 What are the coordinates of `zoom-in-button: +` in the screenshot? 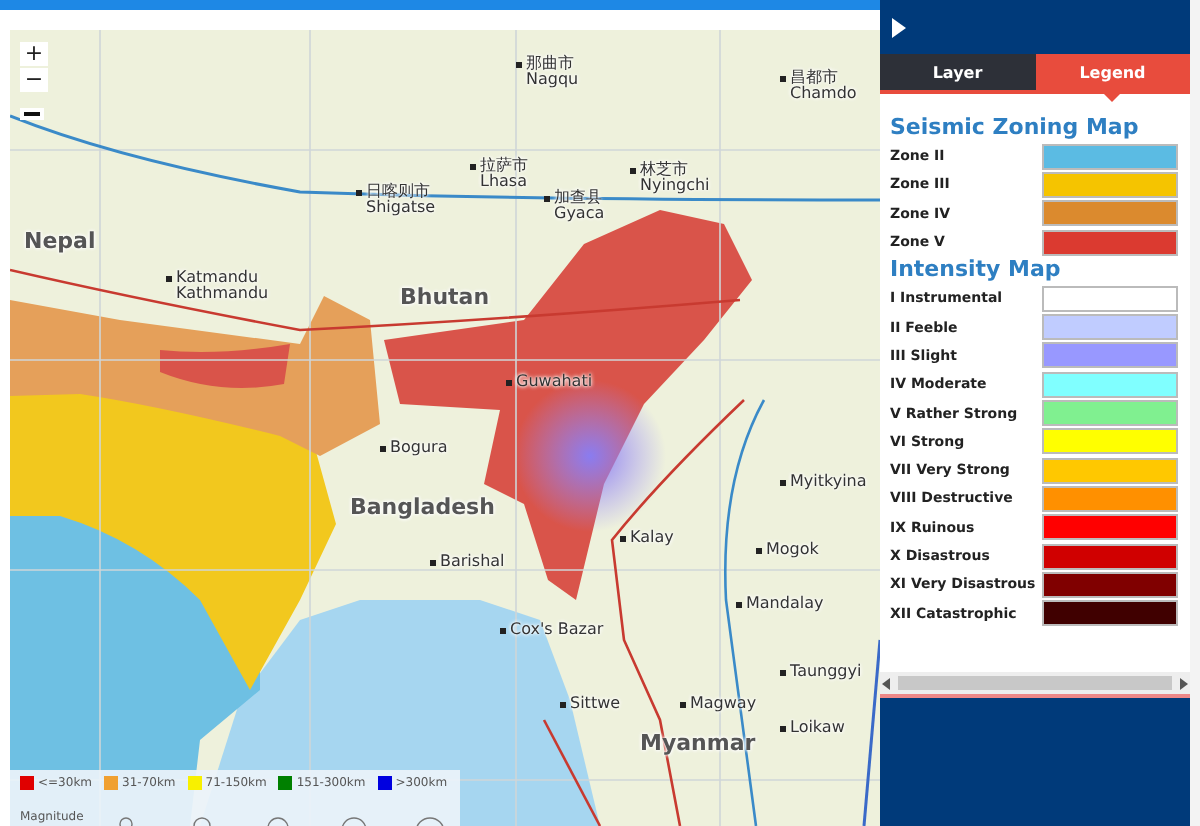 It's located at (34, 54).